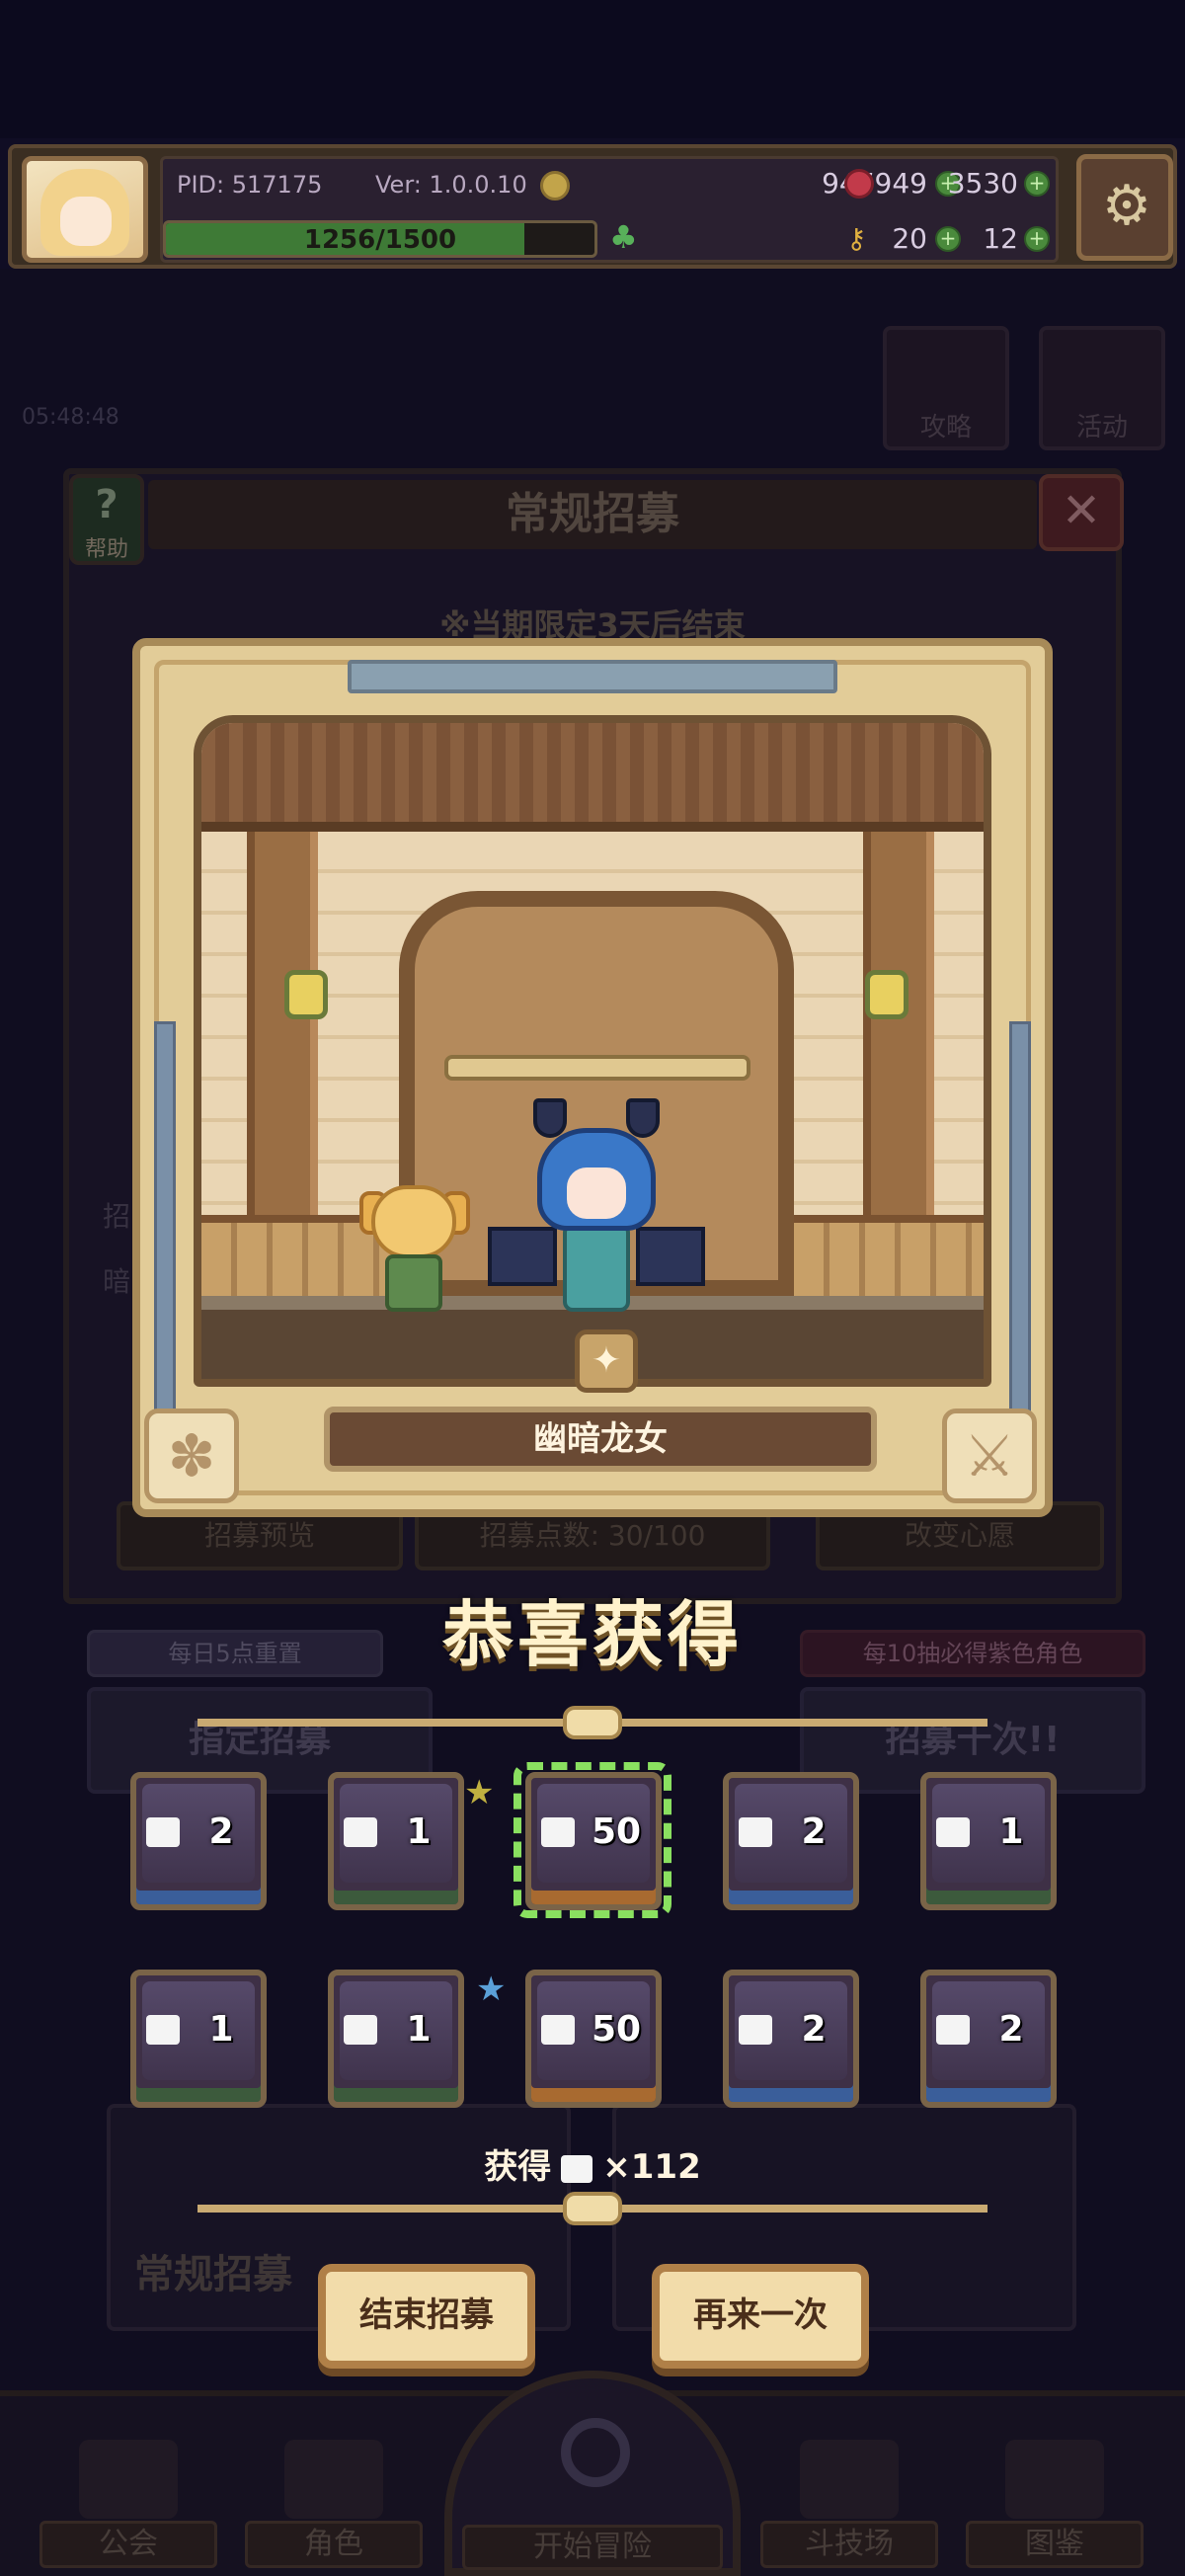  I want to click on clover-amount: 20, so click(910, 238).